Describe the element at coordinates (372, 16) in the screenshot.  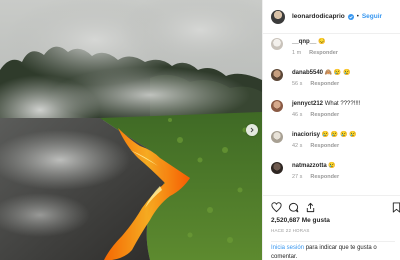
I see `follow-button: Seguir` at that location.